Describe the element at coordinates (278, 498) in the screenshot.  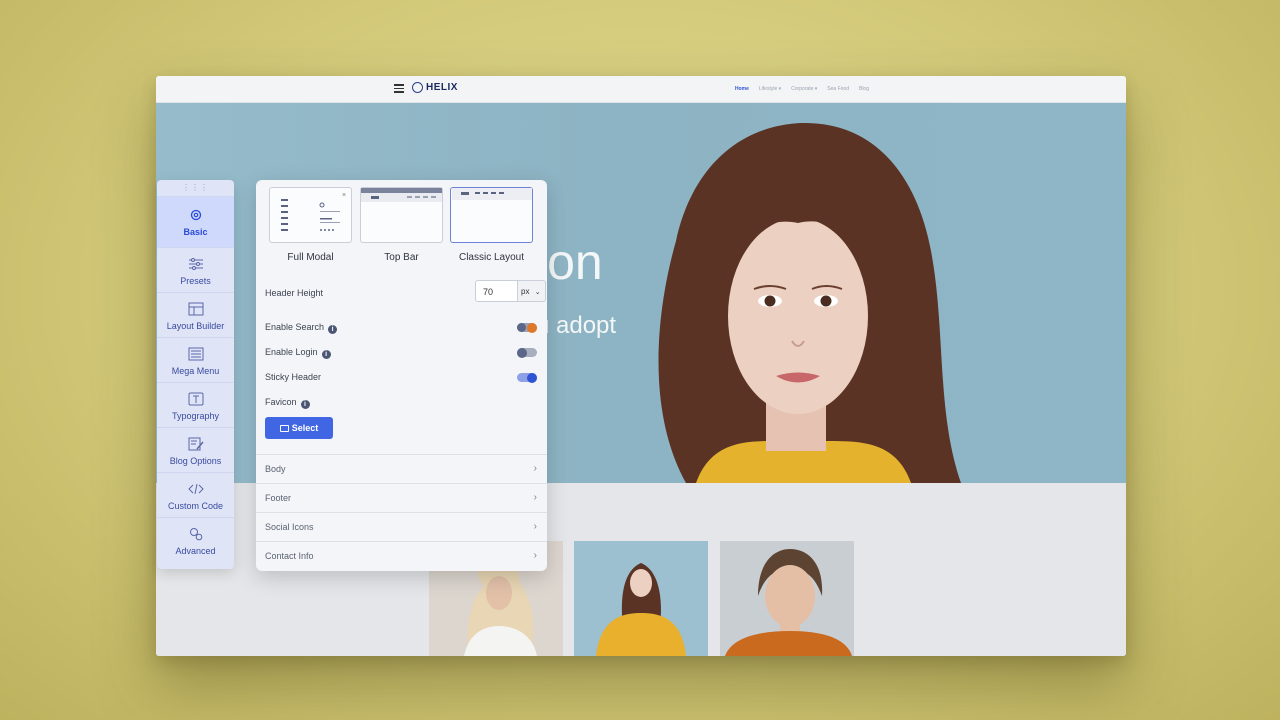
I see `accordion-label: Footer` at that location.